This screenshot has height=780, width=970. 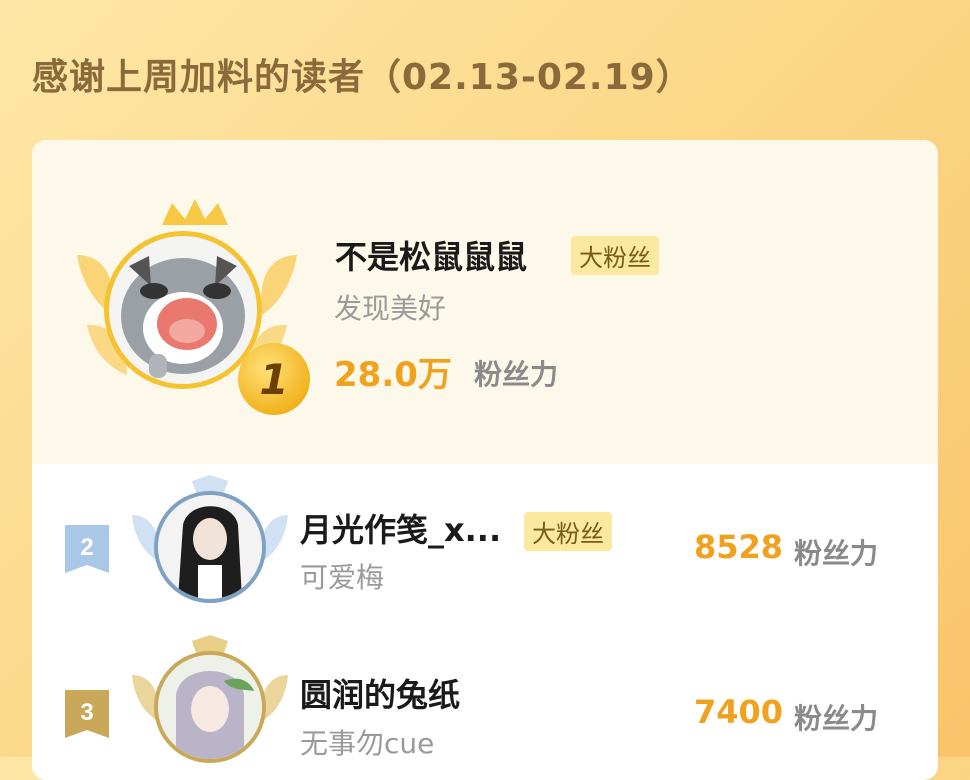 What do you see at coordinates (362, 77) in the screenshot?
I see `page-title: 感谢上周加料的读者（02.13-02.19）` at bounding box center [362, 77].